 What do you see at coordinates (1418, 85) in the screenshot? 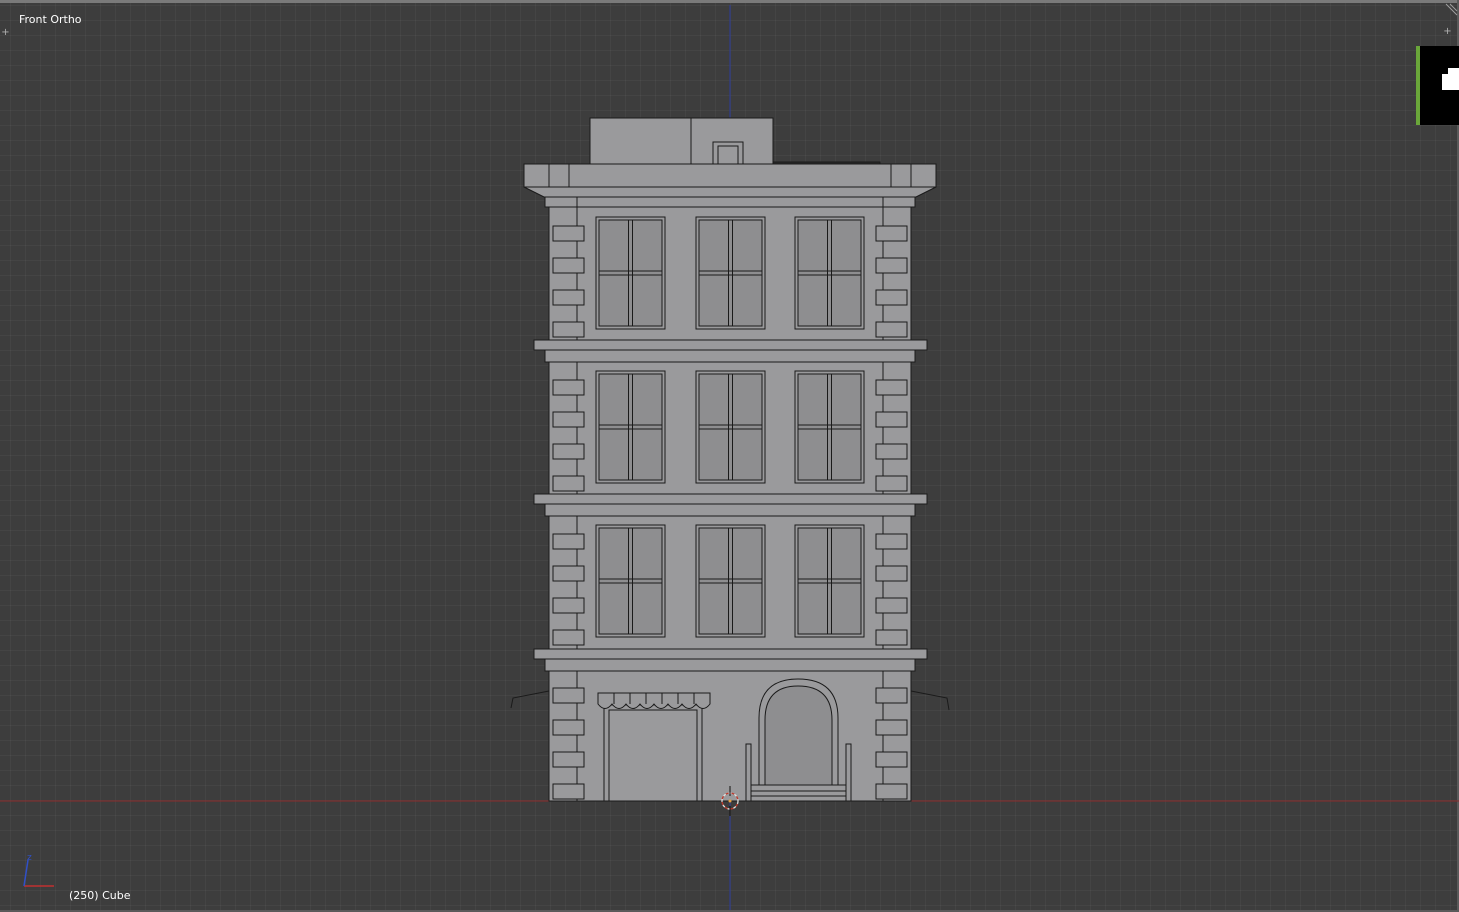
I see `badge-accent-bar` at bounding box center [1418, 85].